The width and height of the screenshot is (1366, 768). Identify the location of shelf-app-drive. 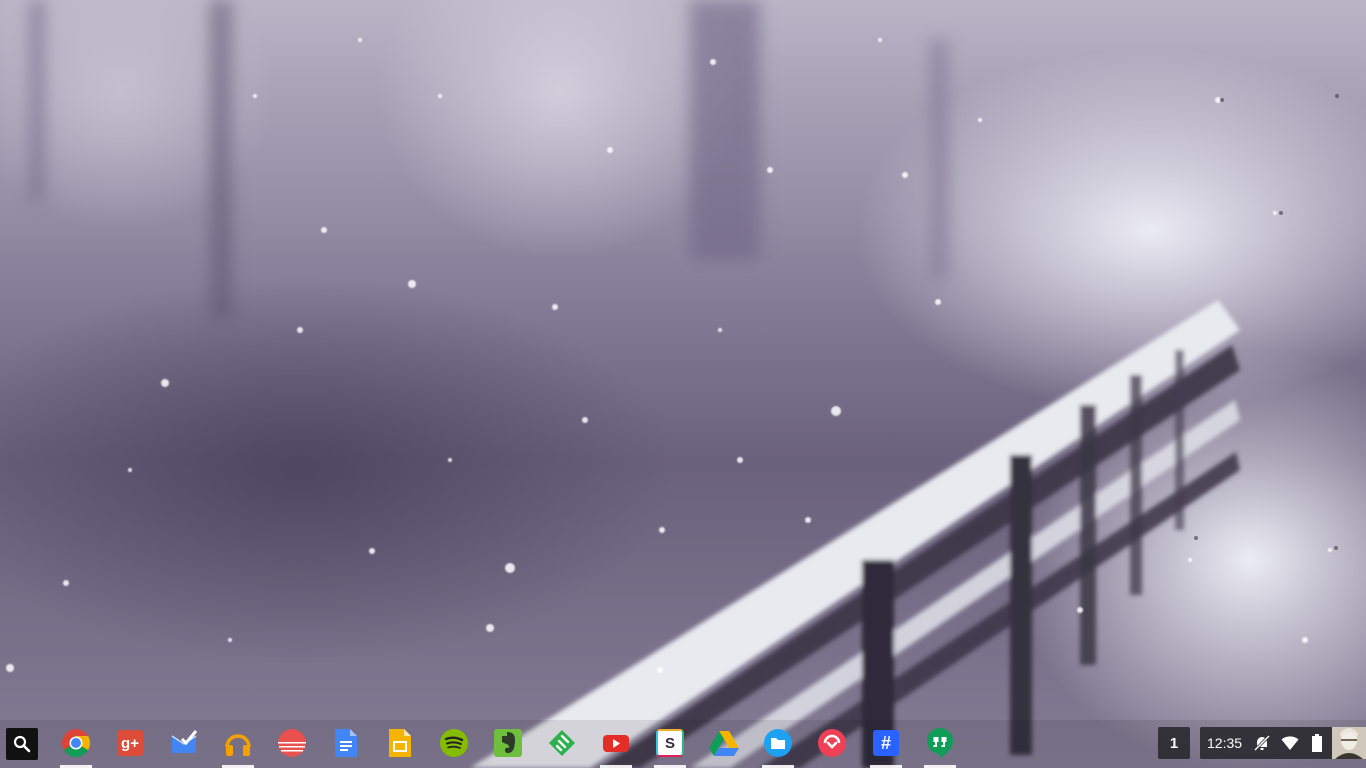
(724, 743).